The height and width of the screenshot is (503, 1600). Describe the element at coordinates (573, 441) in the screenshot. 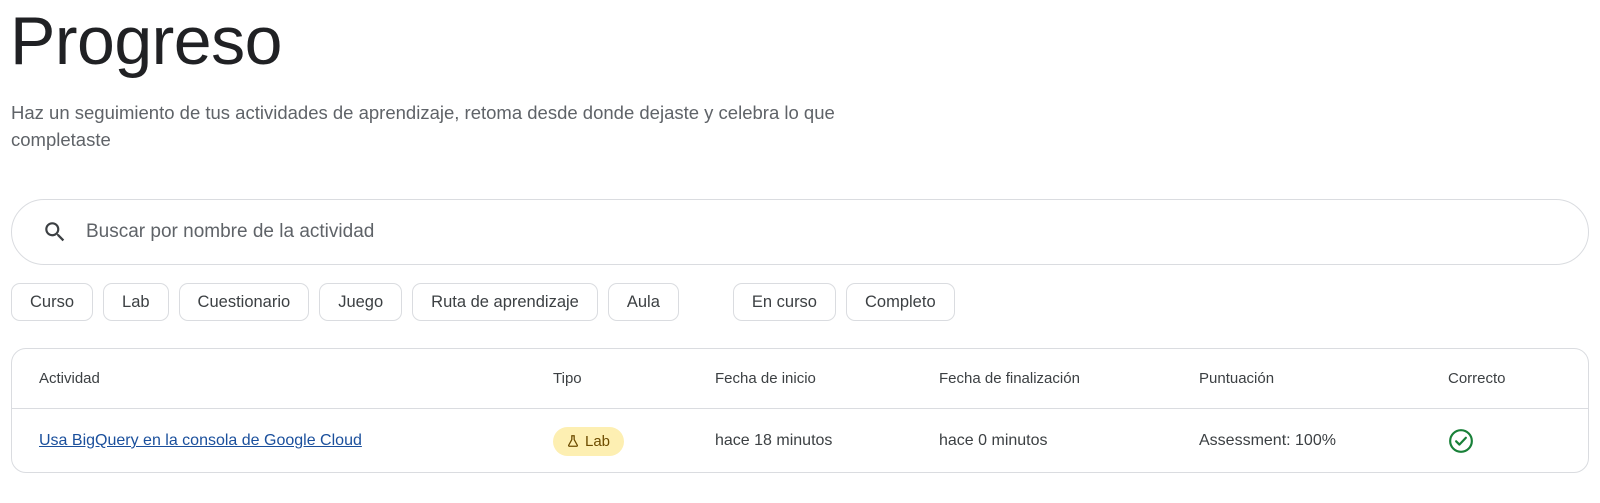

I see `flask-icon` at that location.